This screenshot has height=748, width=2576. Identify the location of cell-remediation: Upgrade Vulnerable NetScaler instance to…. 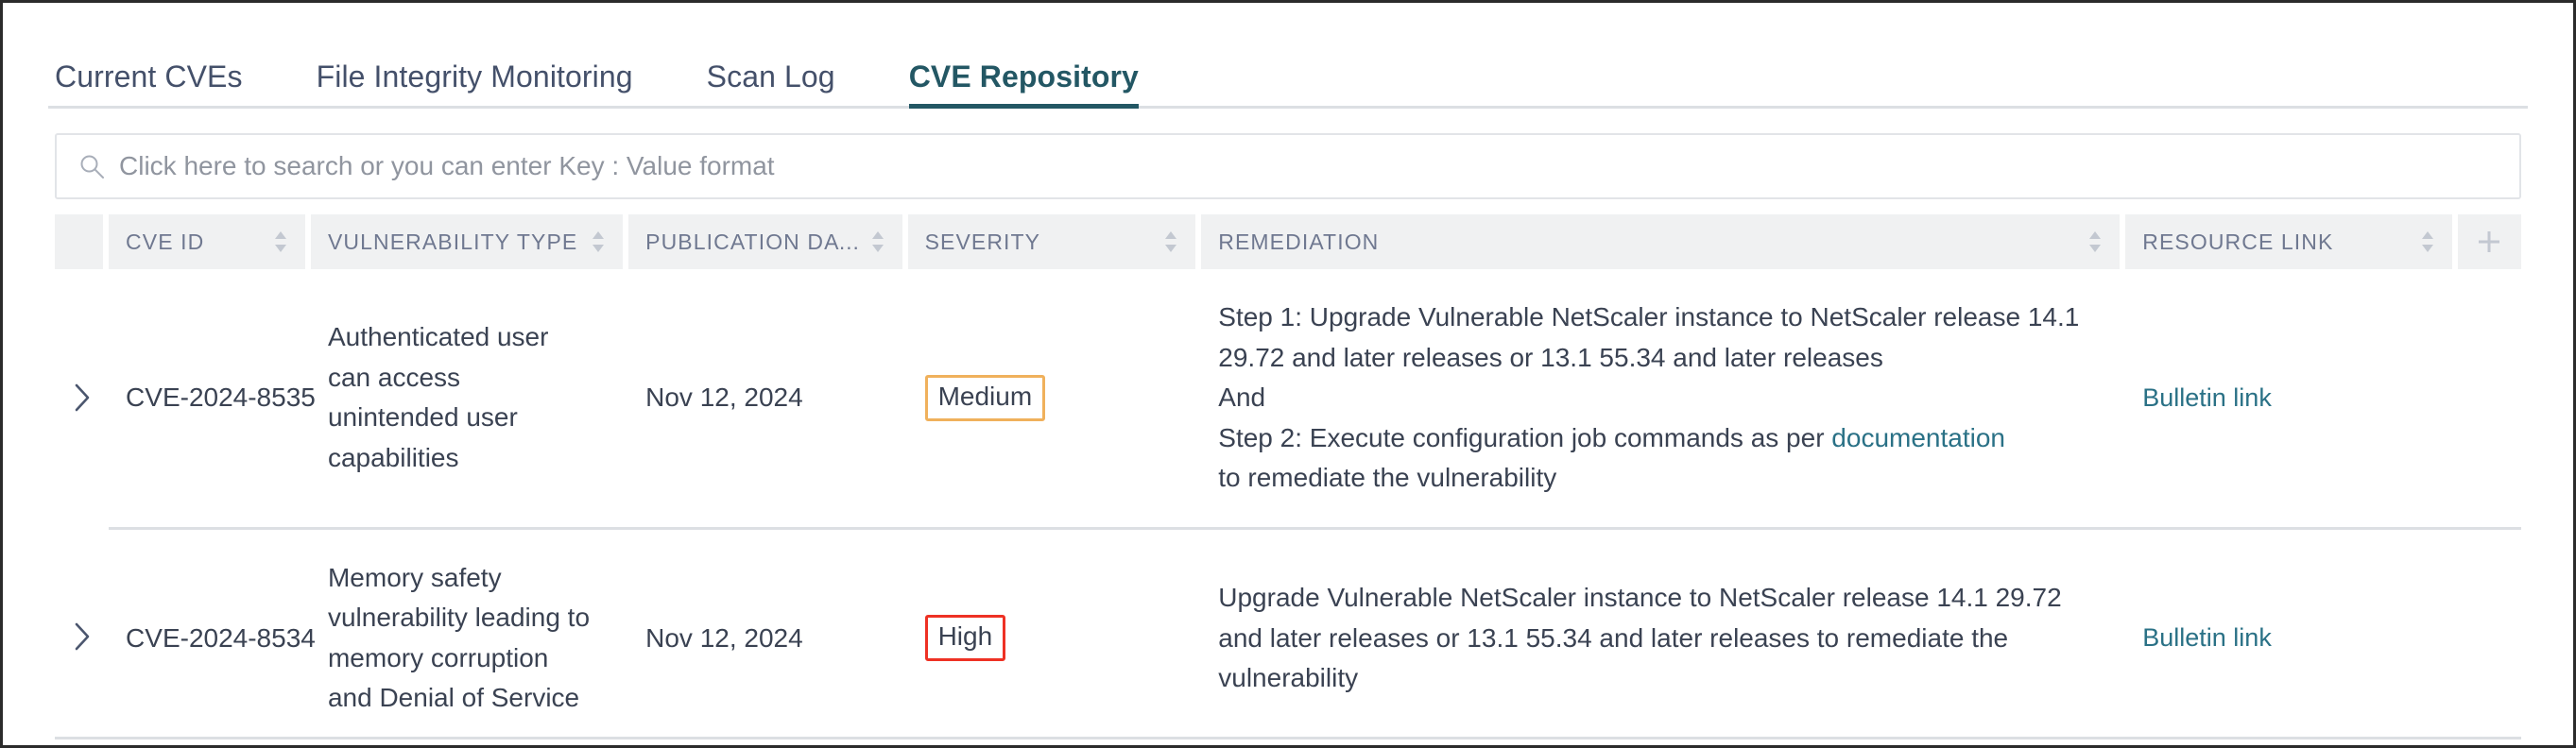
(1663, 635).